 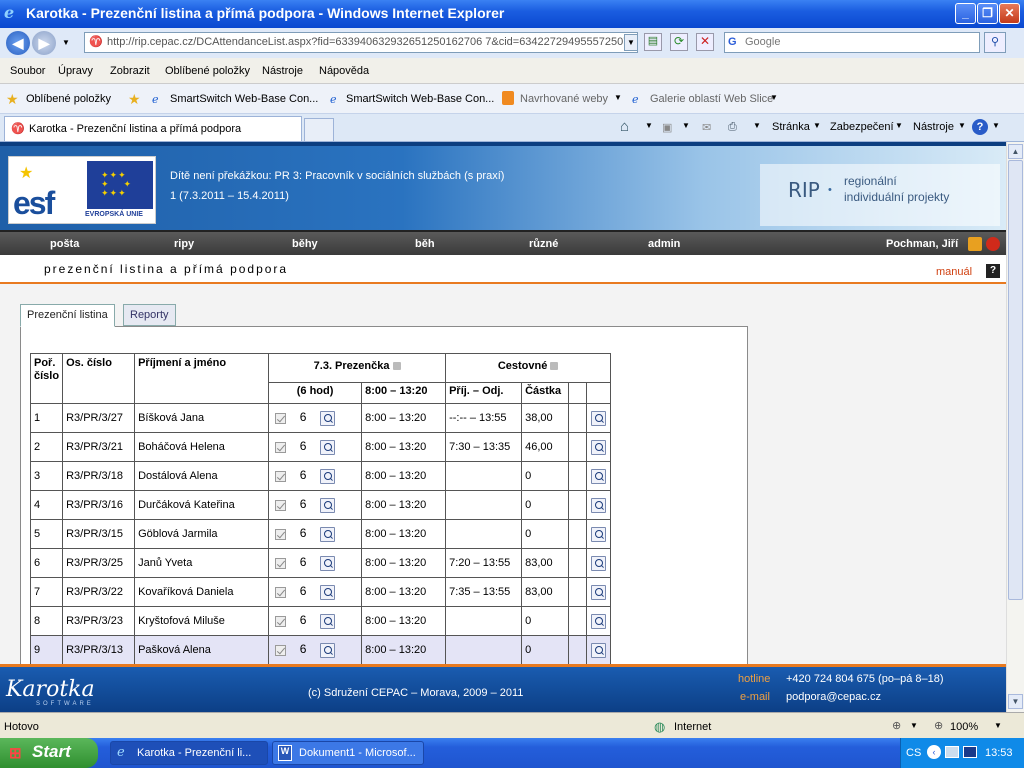 I want to click on forward-button: ▶, so click(x=44, y=43).